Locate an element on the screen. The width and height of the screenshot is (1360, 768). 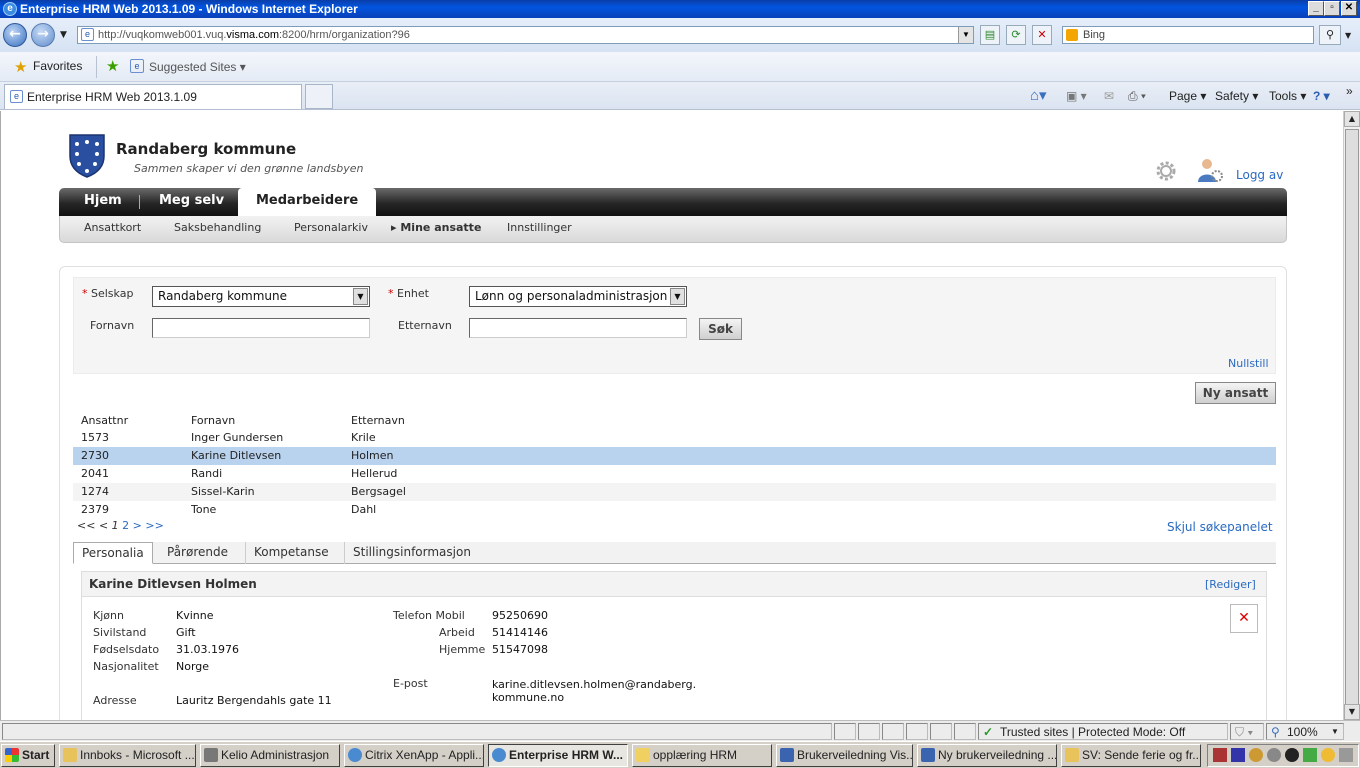
tab-personalia: Personalia is located at coordinates (113, 553).